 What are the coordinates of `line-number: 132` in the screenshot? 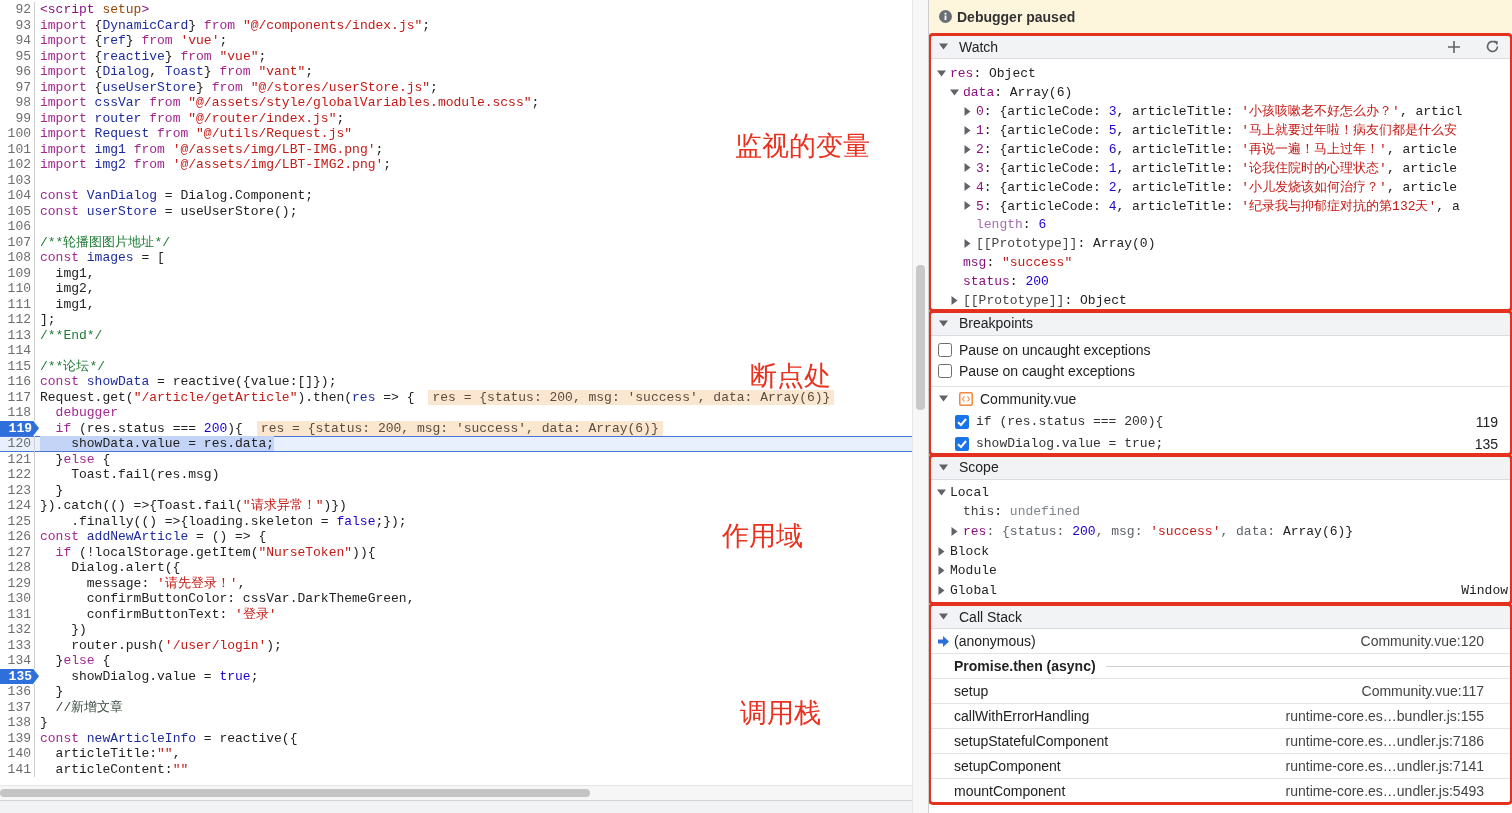 It's located at (17, 630).